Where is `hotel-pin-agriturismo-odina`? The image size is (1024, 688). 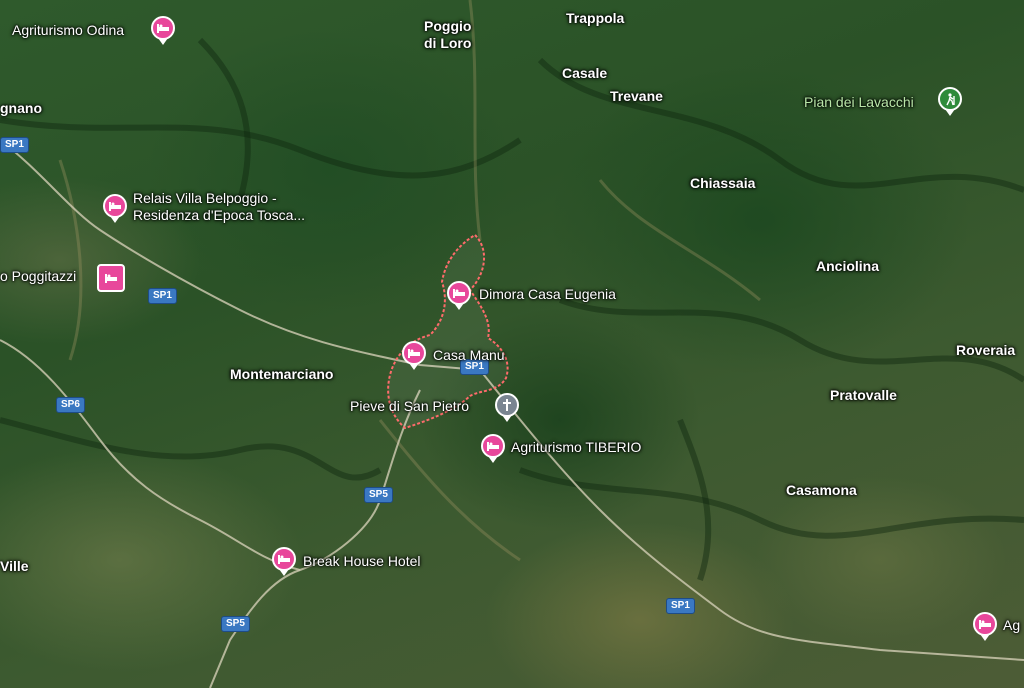 hotel-pin-agriturismo-odina is located at coordinates (163, 28).